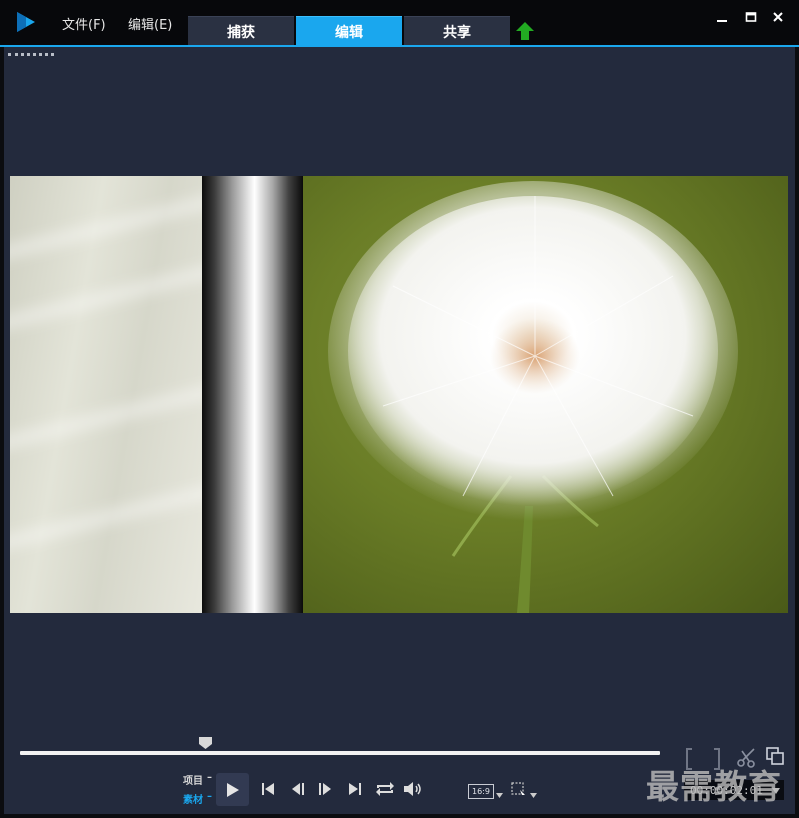  Describe the element at coordinates (193, 798) in the screenshot. I see `clip-mode-label: 素材` at that location.